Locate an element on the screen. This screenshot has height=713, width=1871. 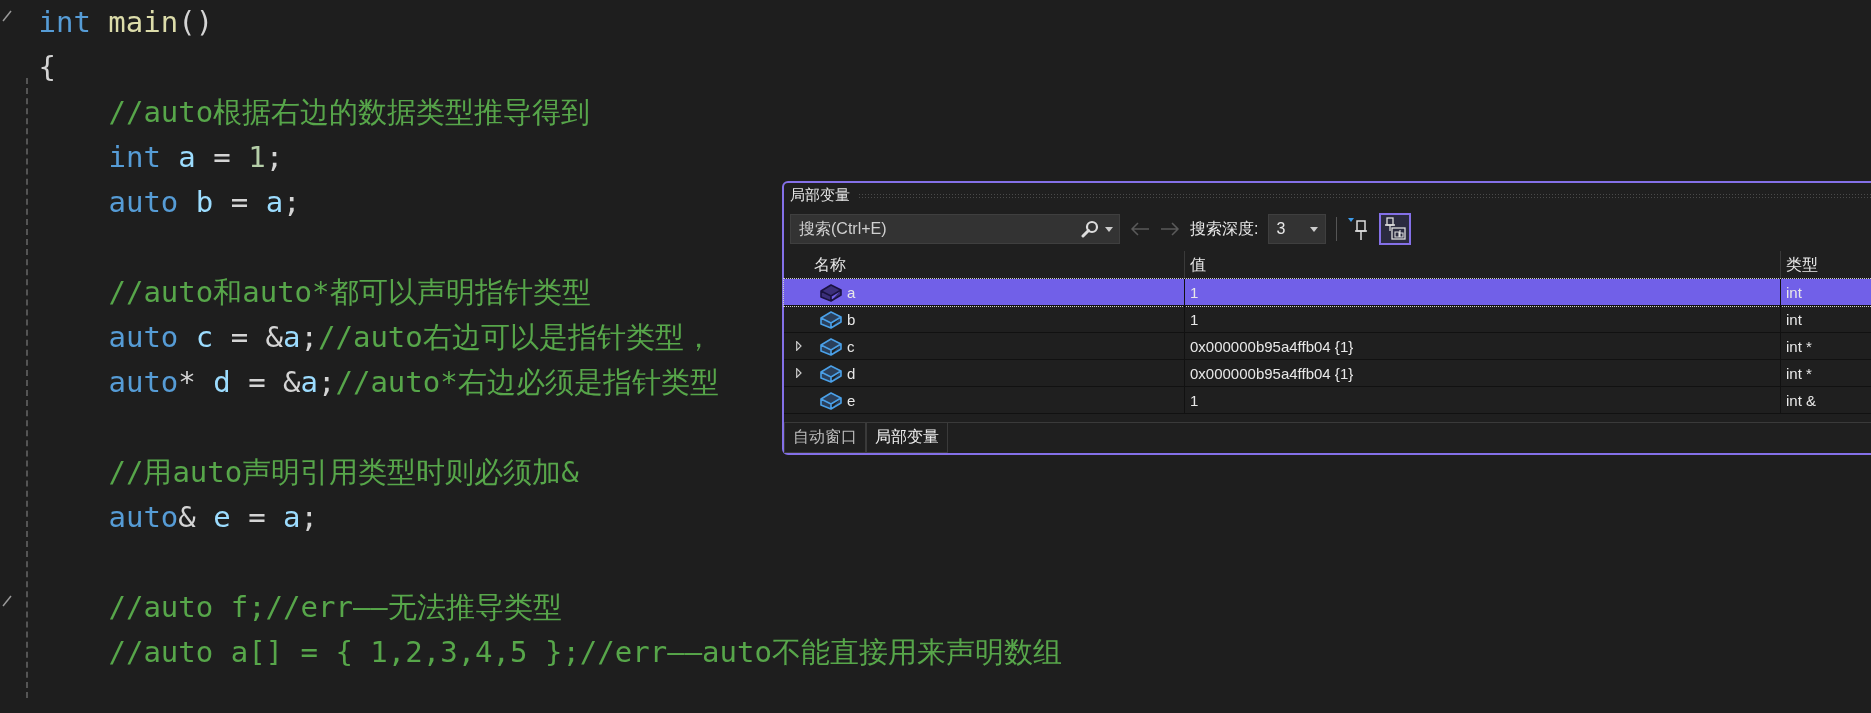
window-title: 局部变量 is located at coordinates (820, 195).